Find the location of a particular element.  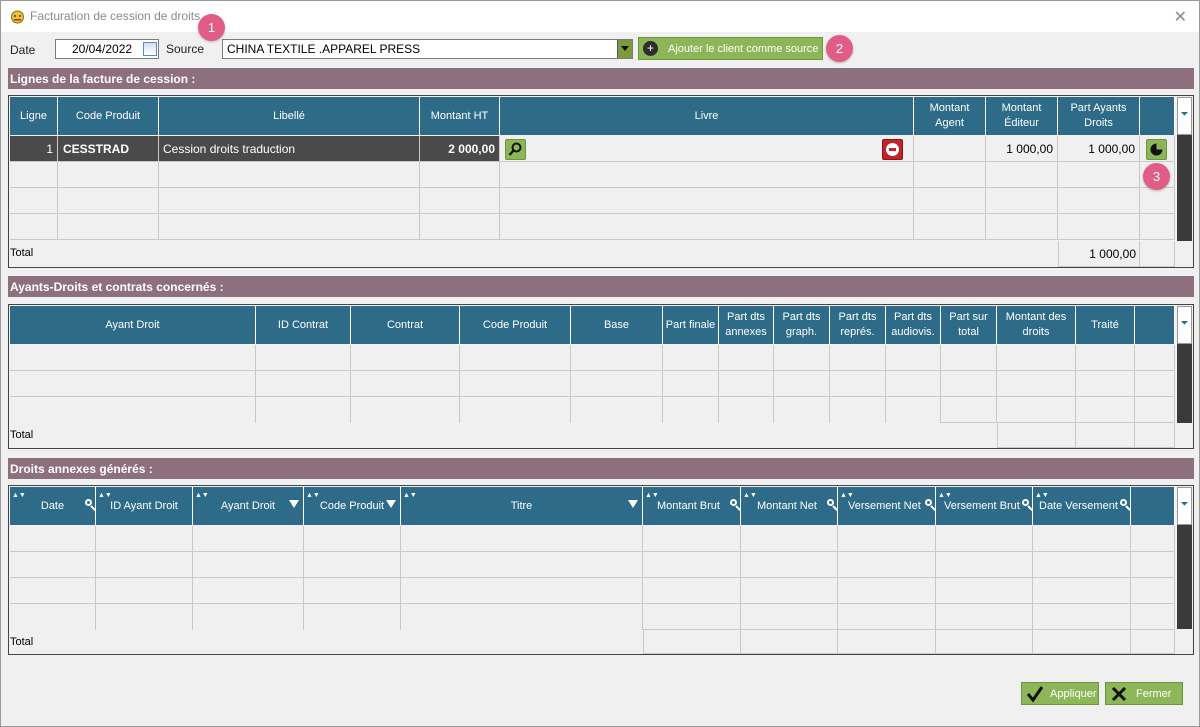

col-part-sur-total: Part sur total is located at coordinates (969, 325).